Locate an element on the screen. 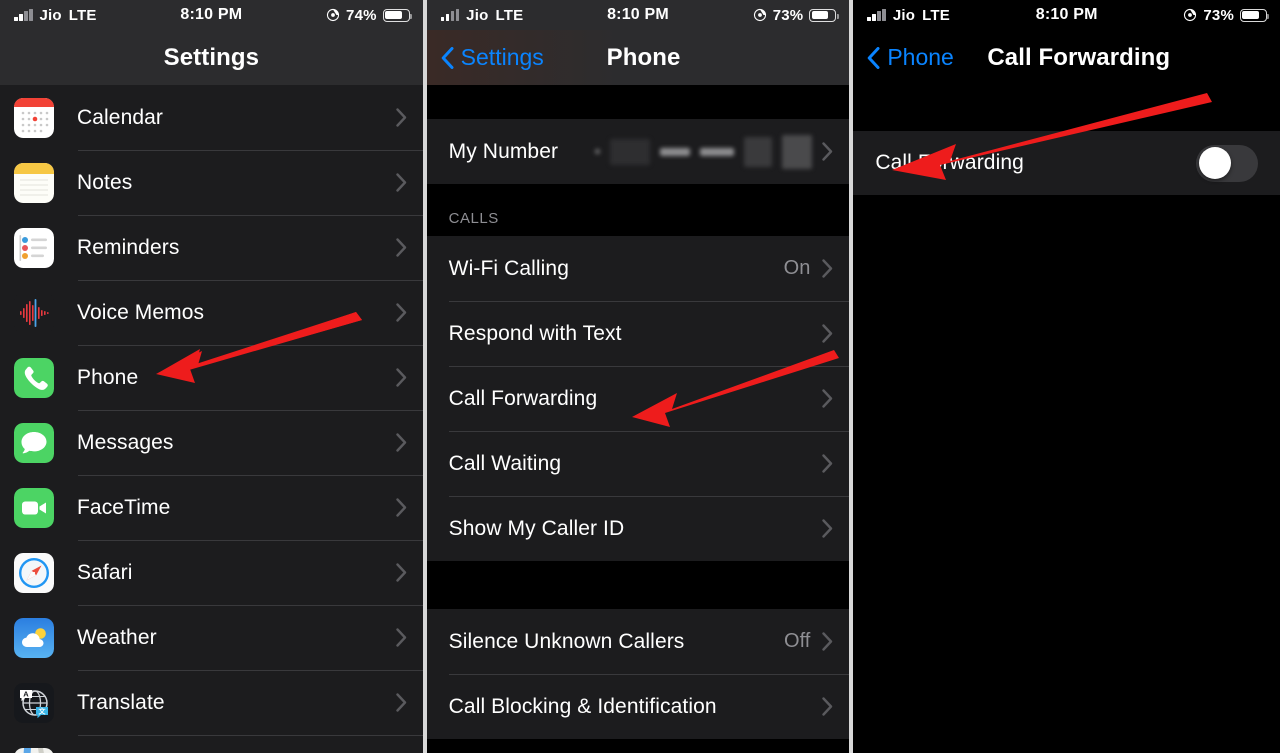  weather-app-icon is located at coordinates (34, 637).